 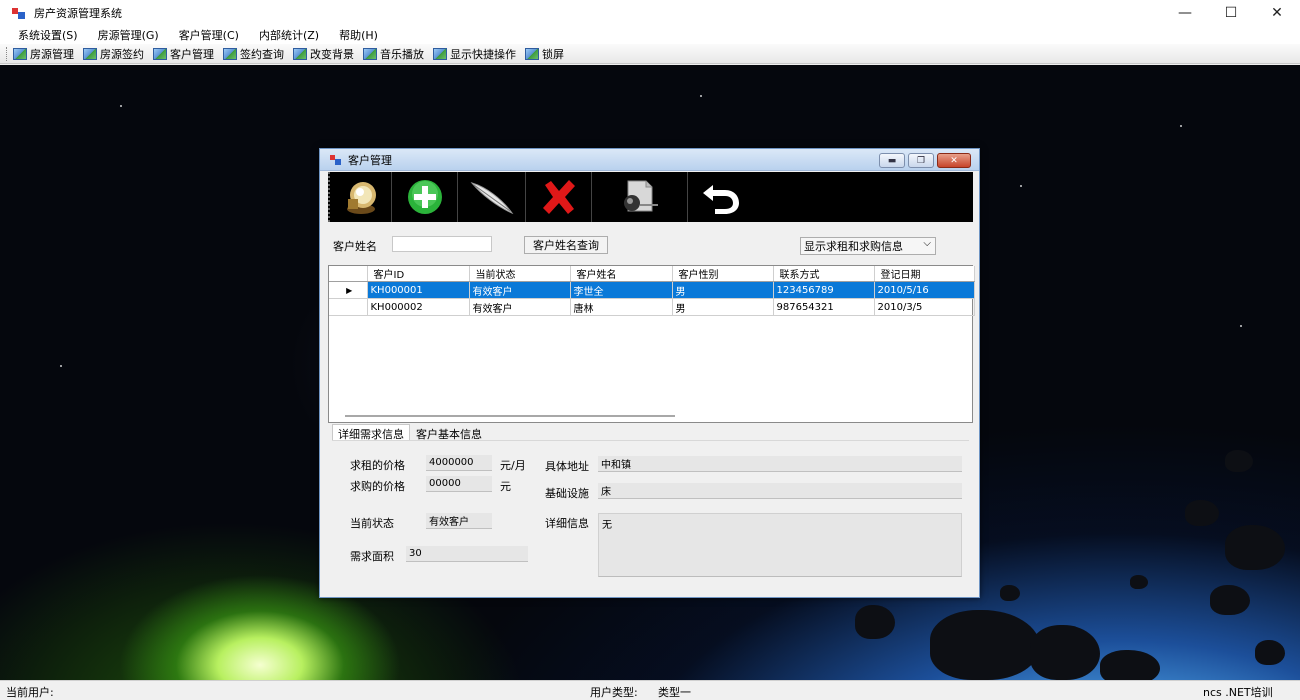 I want to click on toolbar-label: 改变背景, so click(x=332, y=54).